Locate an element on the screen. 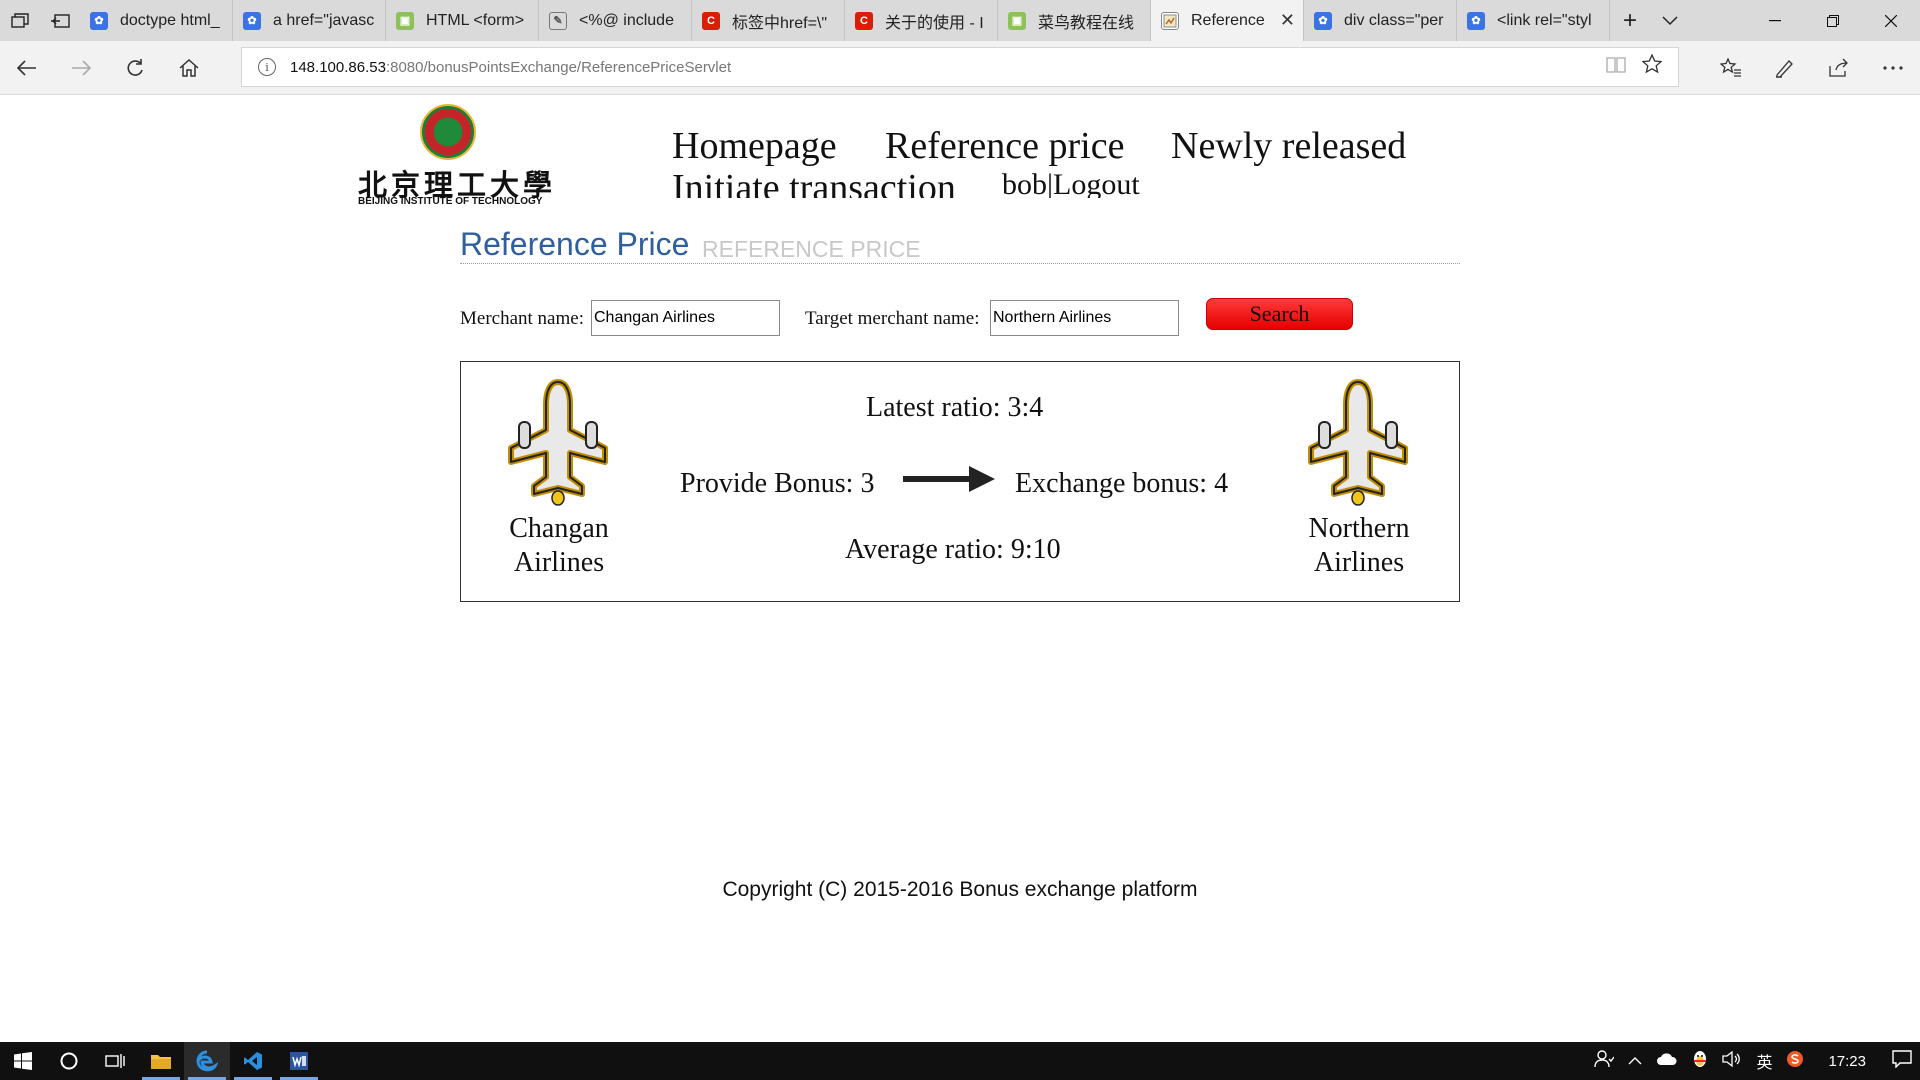 Image resolution: width=1920 pixels, height=1080 pixels. nav-newly-released: Newly released is located at coordinates (1288, 146).